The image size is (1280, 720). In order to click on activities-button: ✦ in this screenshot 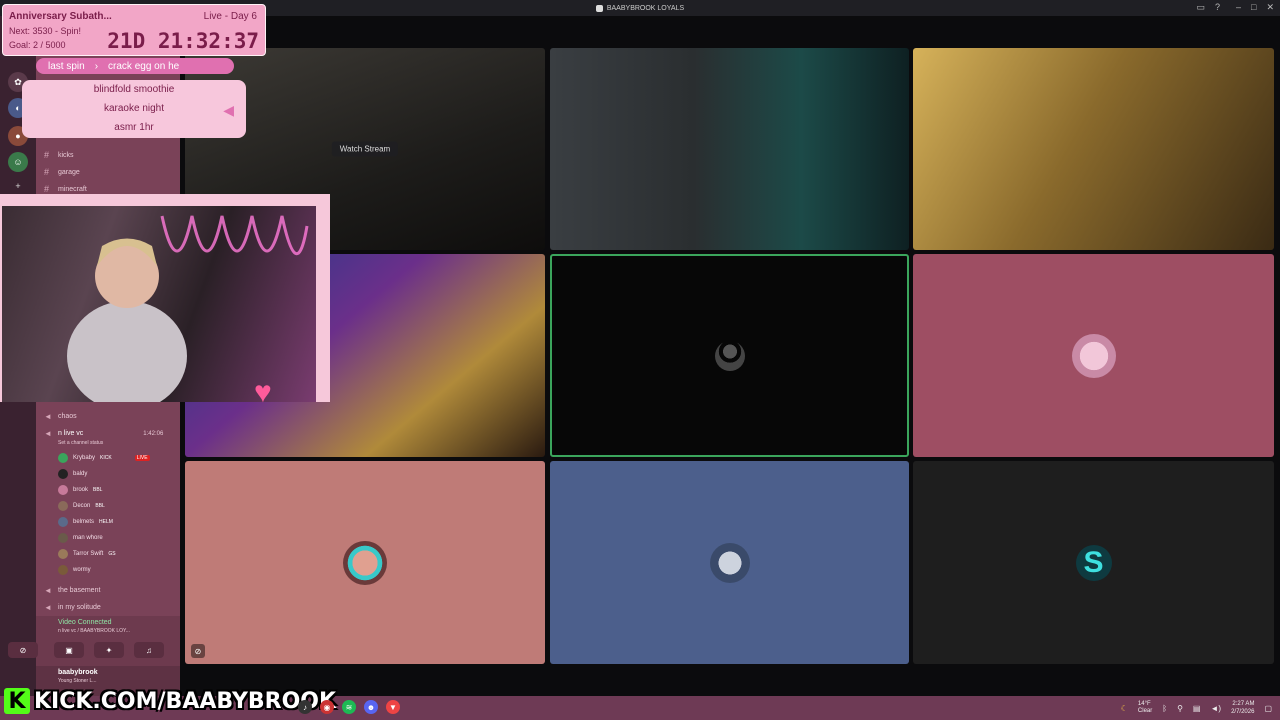, I will do `click(109, 650)`.